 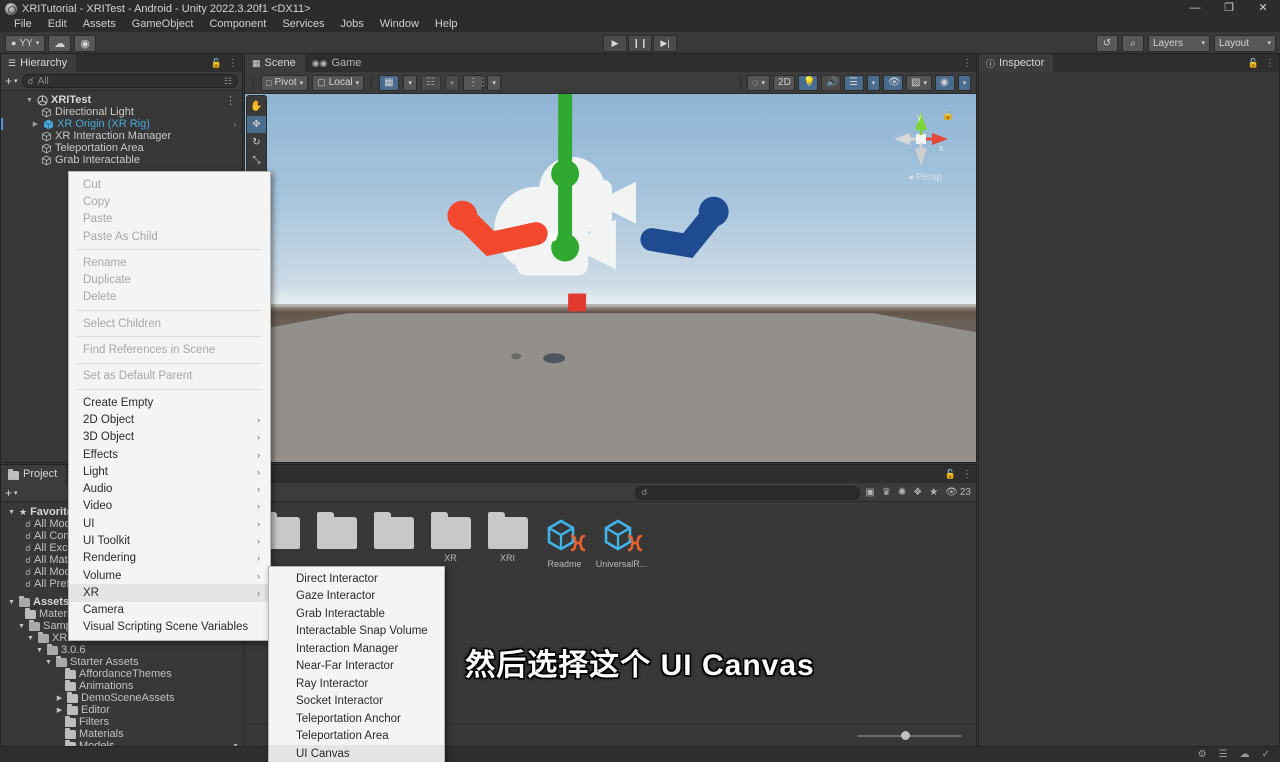 I want to click on context-item-effects: Effects ›, so click(x=169, y=454).